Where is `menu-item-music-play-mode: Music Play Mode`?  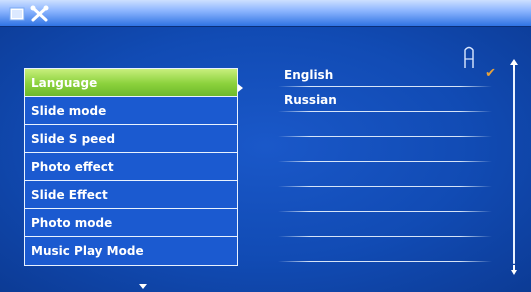
menu-item-music-play-mode: Music Play Mode is located at coordinates (131, 251).